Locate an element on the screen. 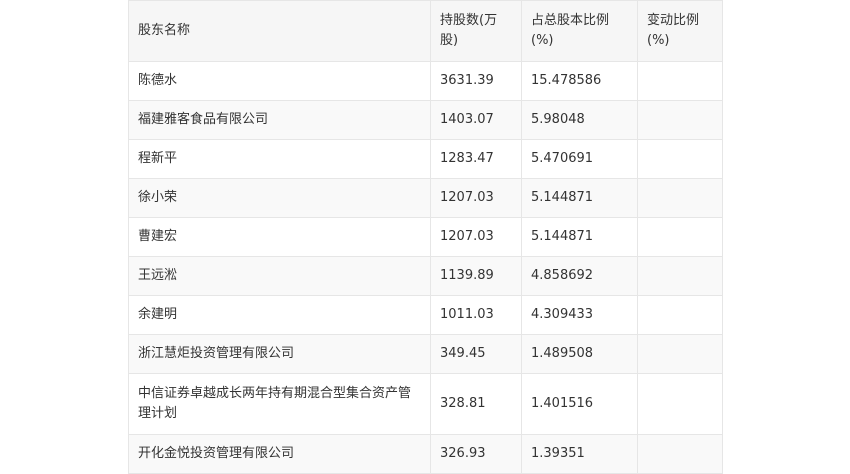  cell-shares: 1403.07 is located at coordinates (476, 120).